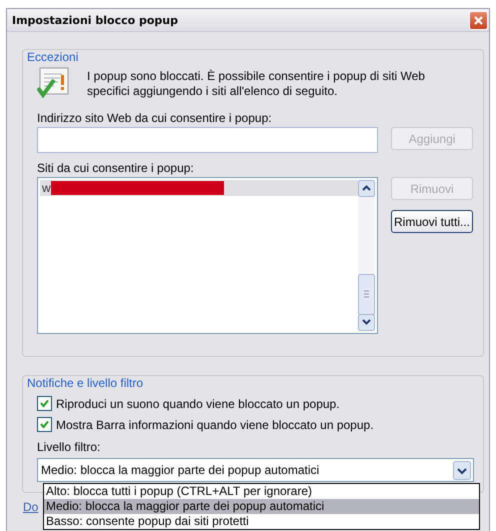 Image resolution: width=496 pixels, height=531 pixels. Describe the element at coordinates (69, 447) in the screenshot. I see `field-label: Livello filtro:` at that location.